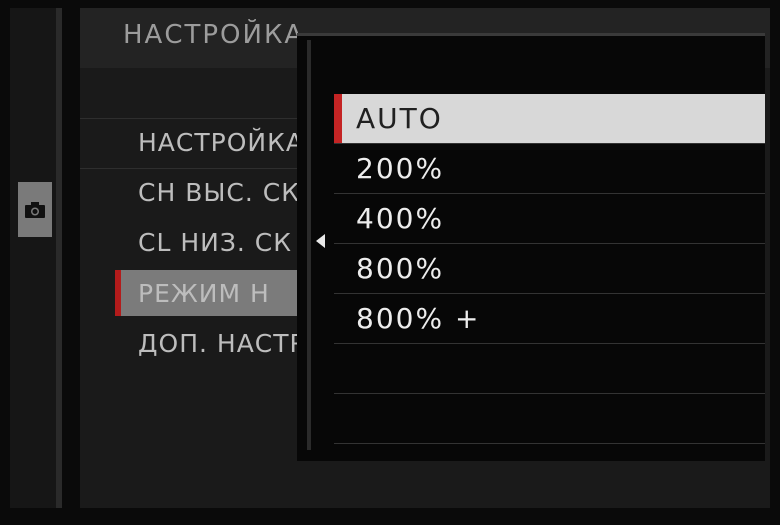 The image size is (780, 525). Describe the element at coordinates (400, 268) in the screenshot. I see `option-label: 800%` at that location.